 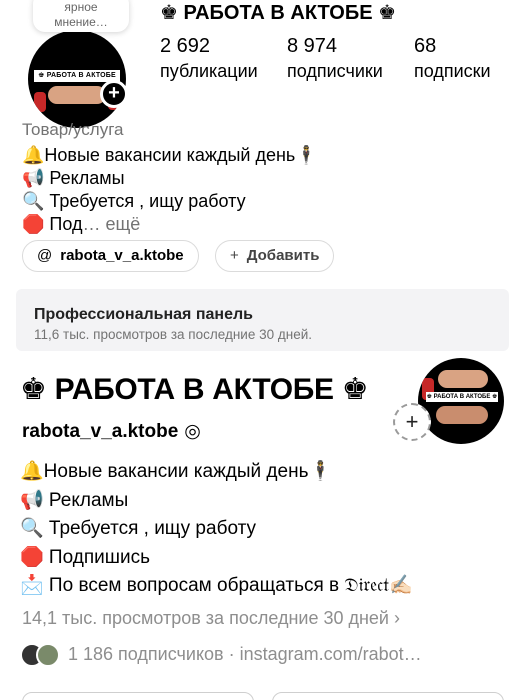 I want to click on threads-logo-icon: ◎, so click(x=192, y=431).